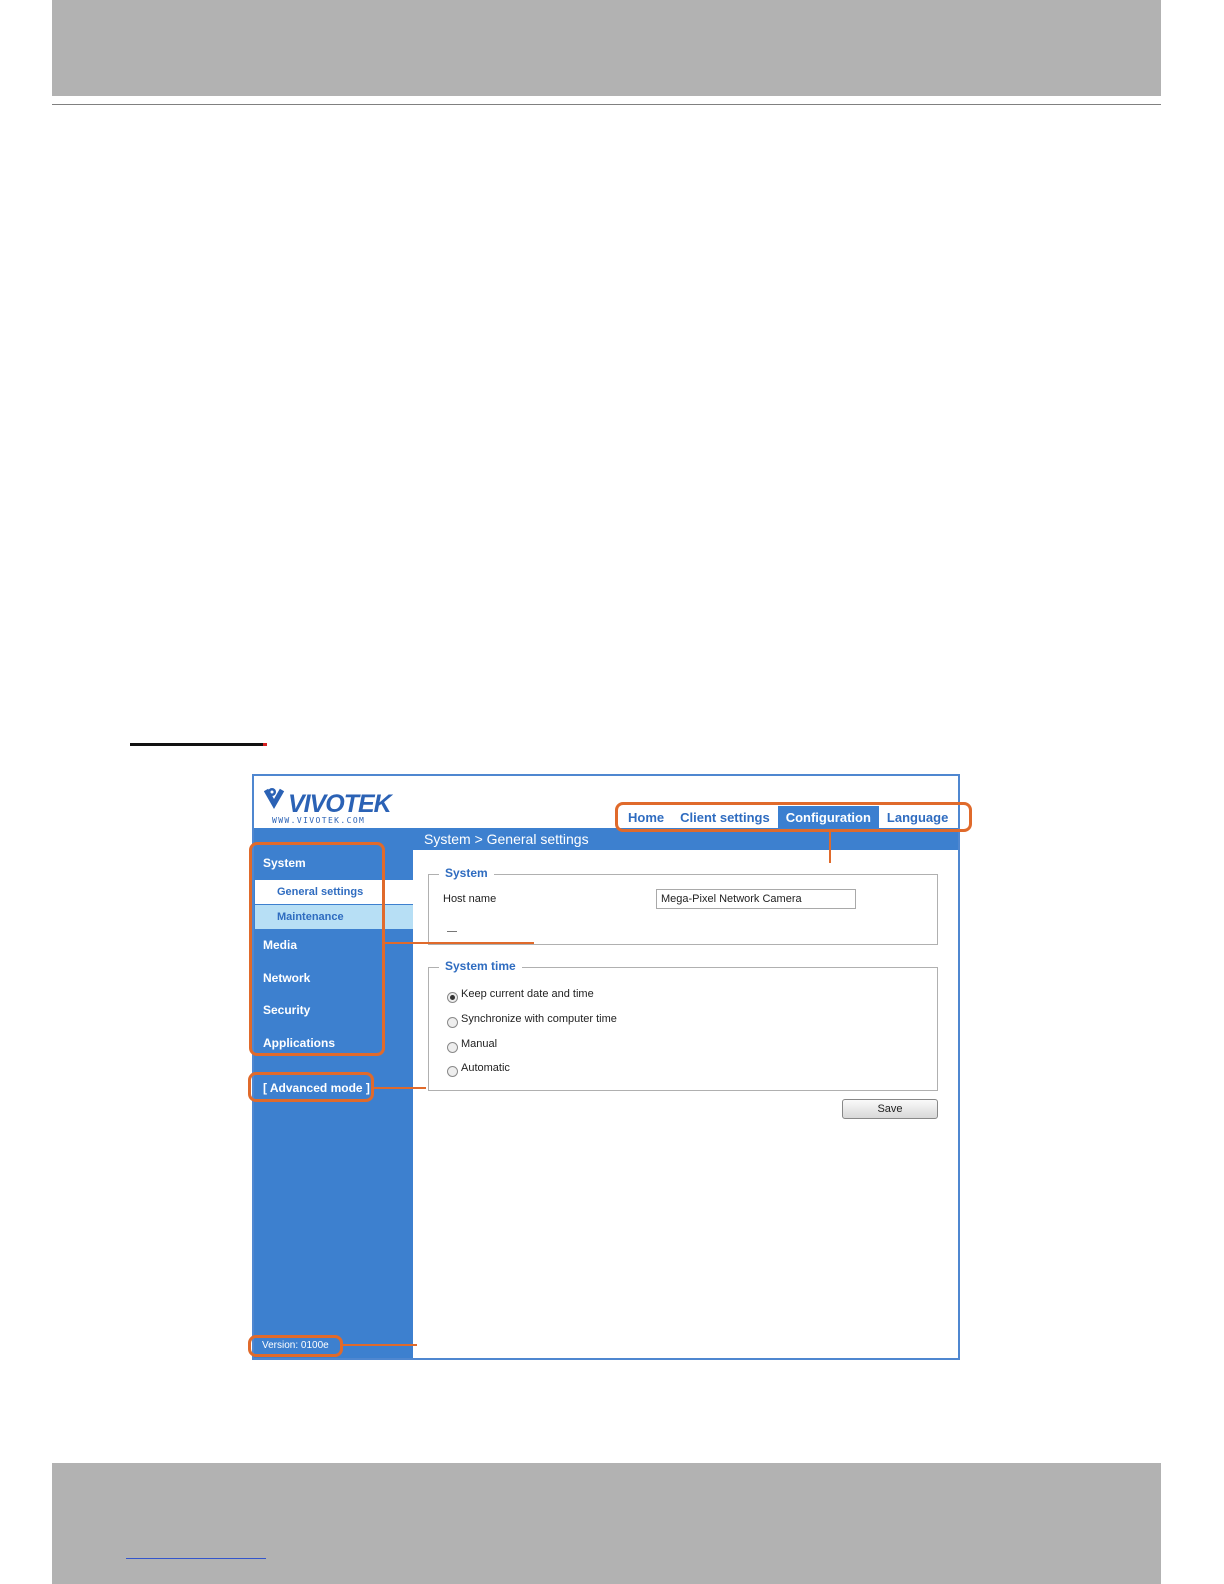 The height and width of the screenshot is (1584, 1224). Describe the element at coordinates (539, 1019) in the screenshot. I see `option-sync-computer-label: Synchronize with computer time` at that location.